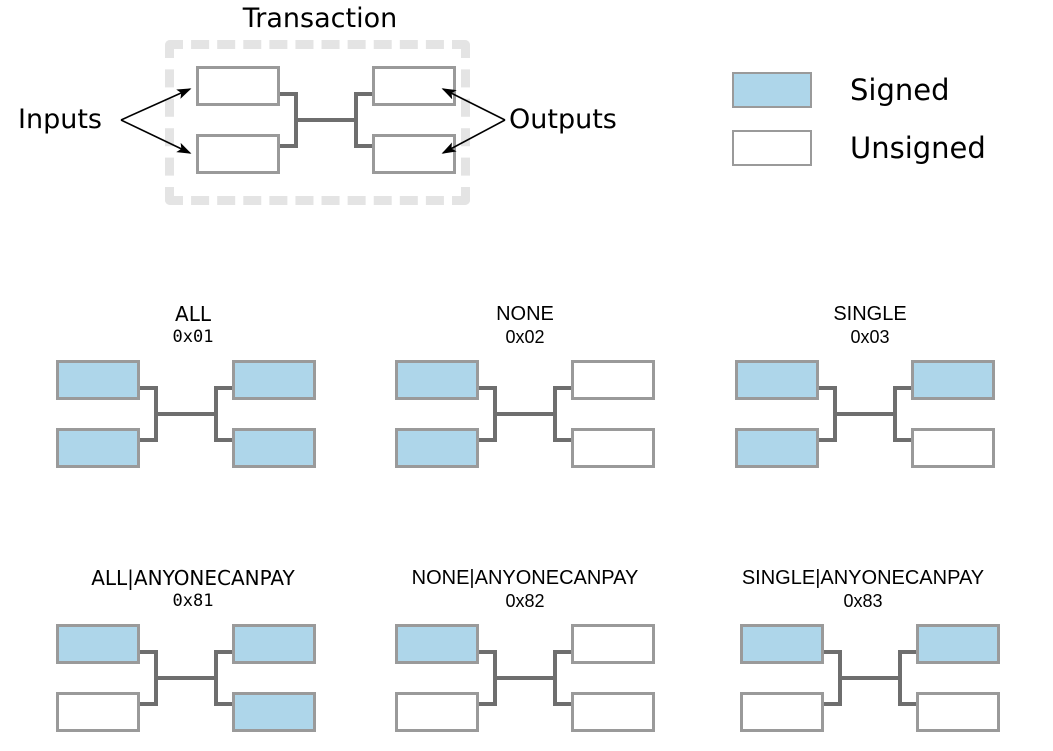 This screenshot has width=1053, height=751. Describe the element at coordinates (193, 337) in the screenshot. I see `sighash-code: 0x01` at that location.